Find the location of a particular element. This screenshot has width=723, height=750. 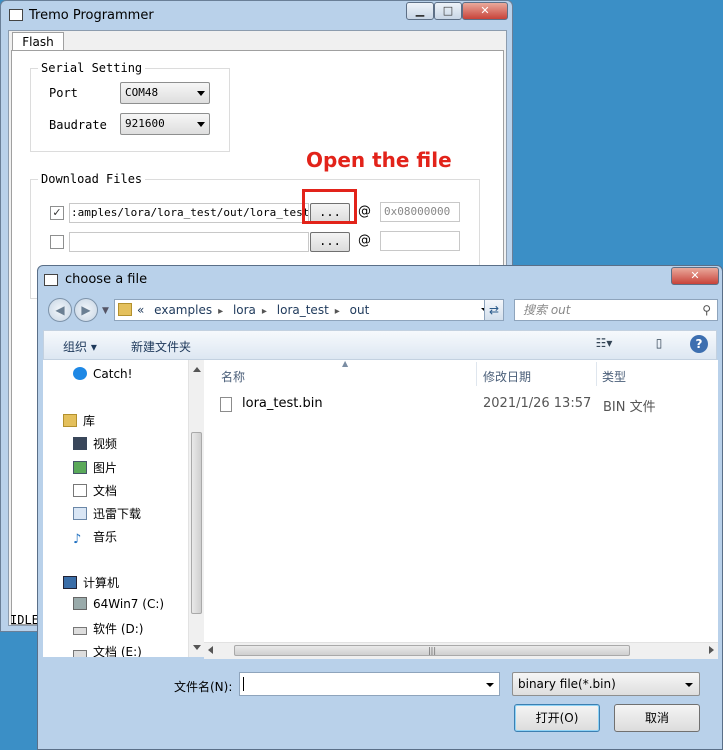

port-label: Port is located at coordinates (63, 93).